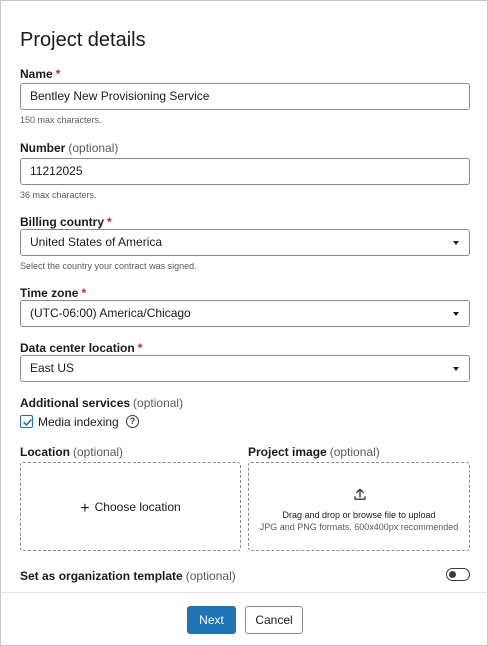  What do you see at coordinates (96, 242) in the screenshot?
I see `billing-country-value: United States of America` at bounding box center [96, 242].